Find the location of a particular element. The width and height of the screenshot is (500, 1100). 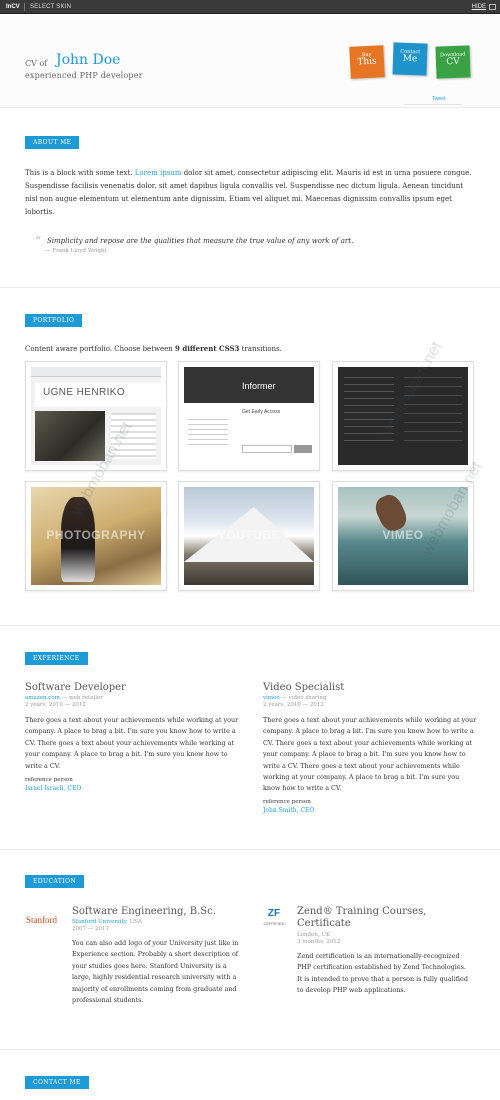

portfolio-logo: Informer is located at coordinates (259, 386).